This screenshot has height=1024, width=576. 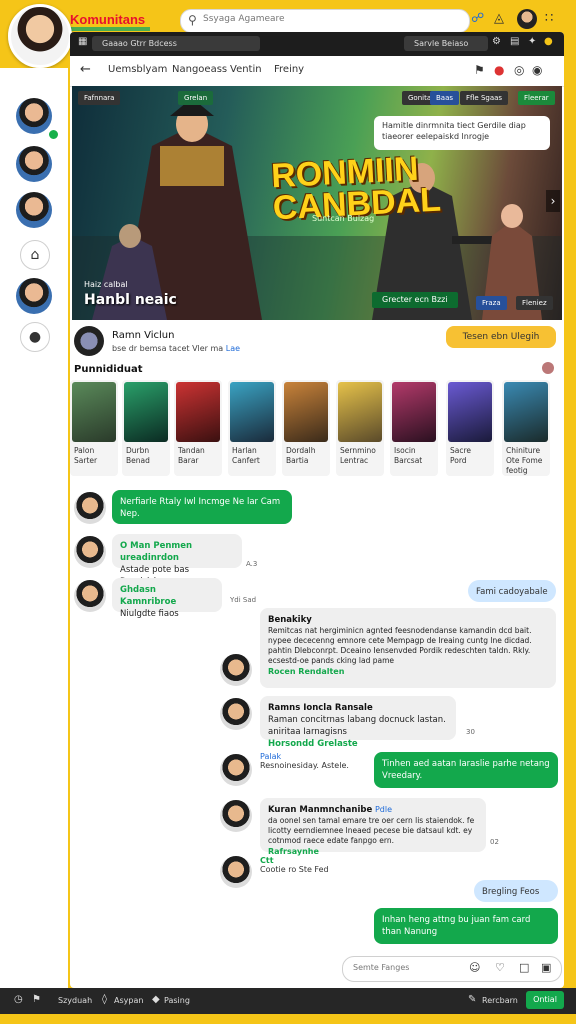 What do you see at coordinates (177, 1000) in the screenshot?
I see `bottom-item-3: Pasing` at bounding box center [177, 1000].